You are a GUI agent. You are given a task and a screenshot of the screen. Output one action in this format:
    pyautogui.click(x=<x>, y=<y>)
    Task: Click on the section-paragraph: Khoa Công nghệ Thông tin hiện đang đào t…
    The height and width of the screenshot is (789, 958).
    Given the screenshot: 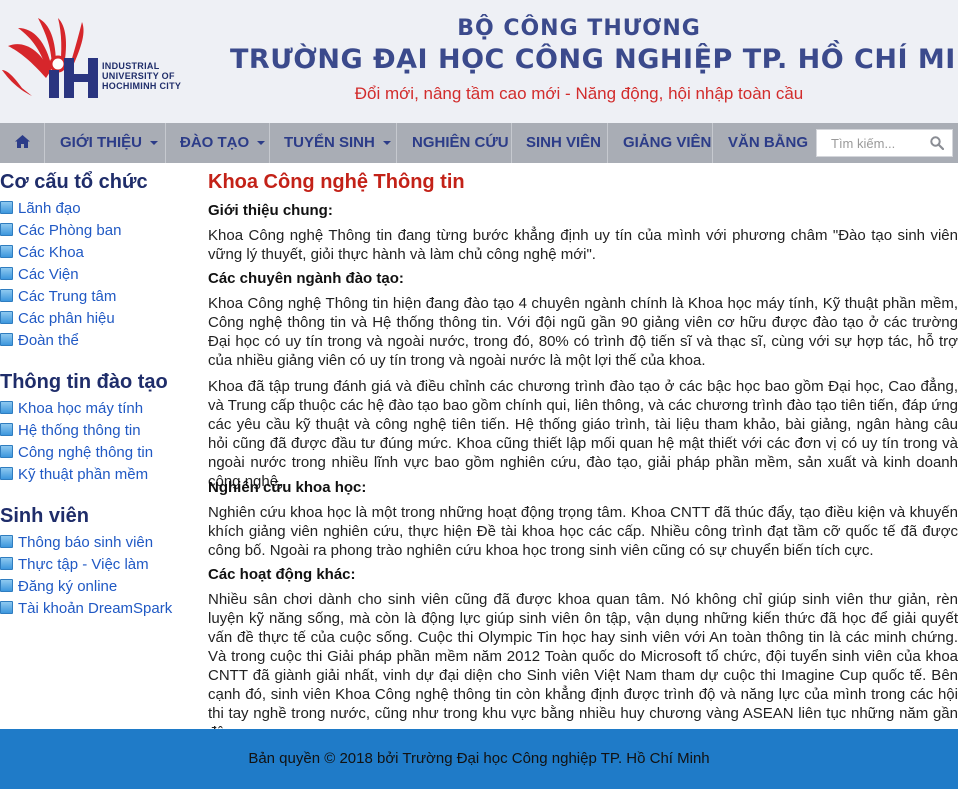 What is the action you would take?
    pyautogui.click(x=583, y=332)
    